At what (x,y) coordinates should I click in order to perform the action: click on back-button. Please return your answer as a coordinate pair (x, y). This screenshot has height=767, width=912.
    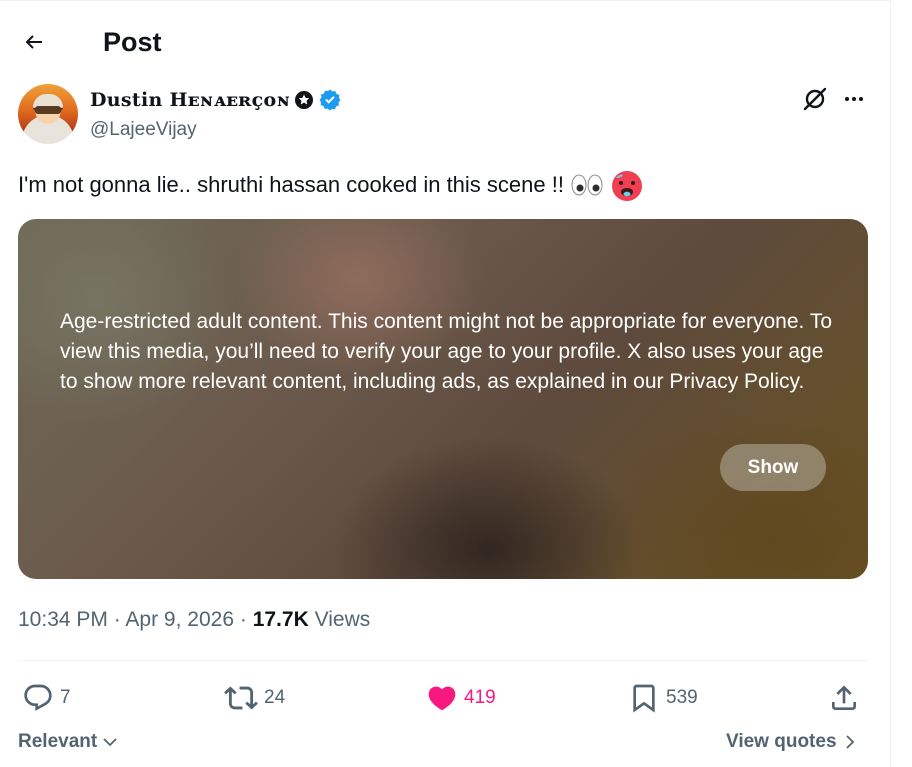
    Looking at the image, I should click on (34, 42).